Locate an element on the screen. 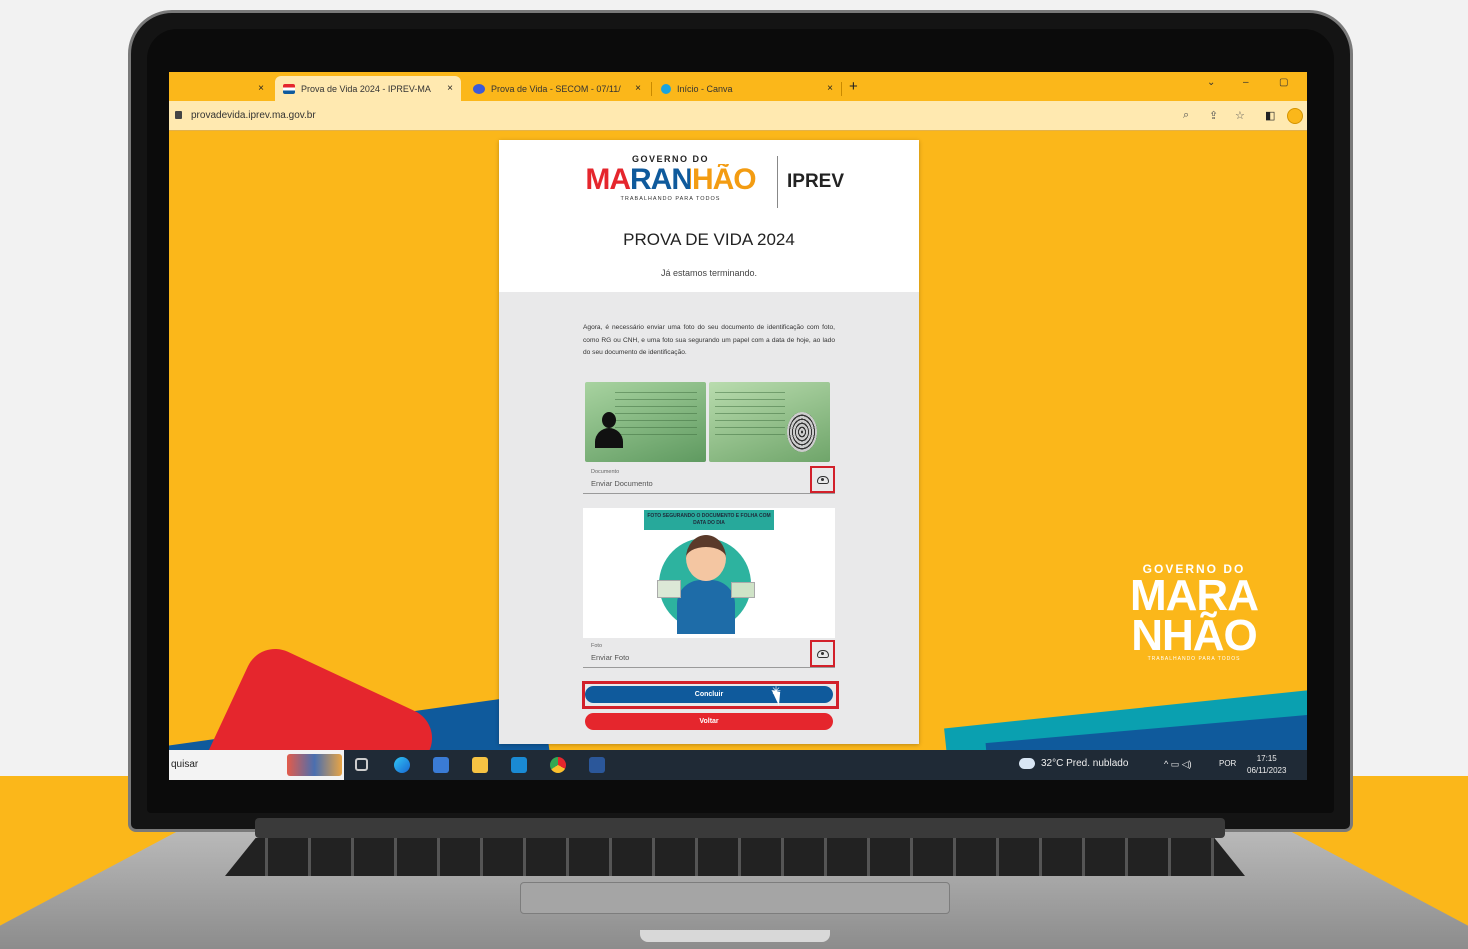 The height and width of the screenshot is (949, 1468). tab-search-dropdown-icon: ⌄ is located at coordinates (1211, 82).